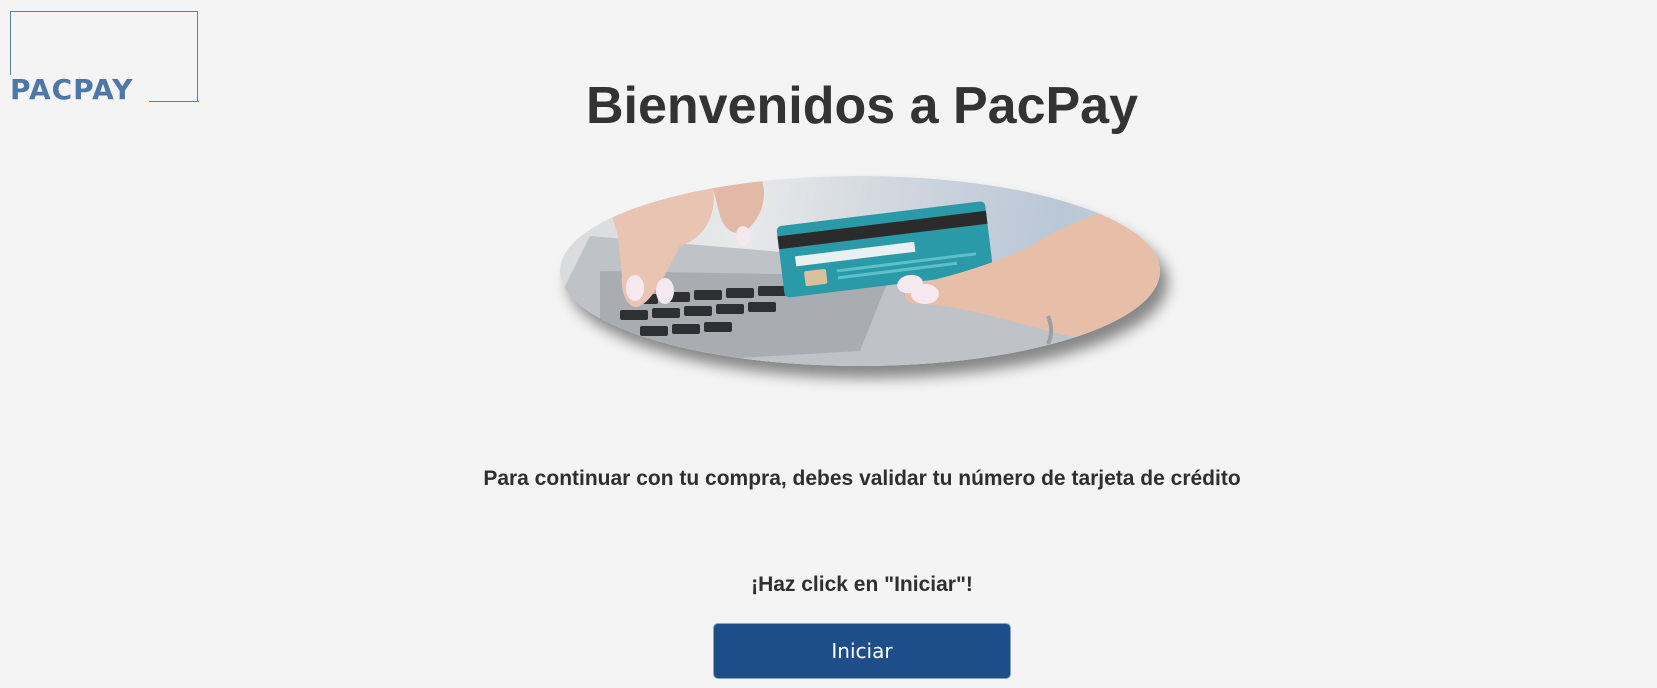 This screenshot has height=688, width=1657. What do you see at coordinates (862, 651) in the screenshot?
I see `start-button: Iniciar` at bounding box center [862, 651].